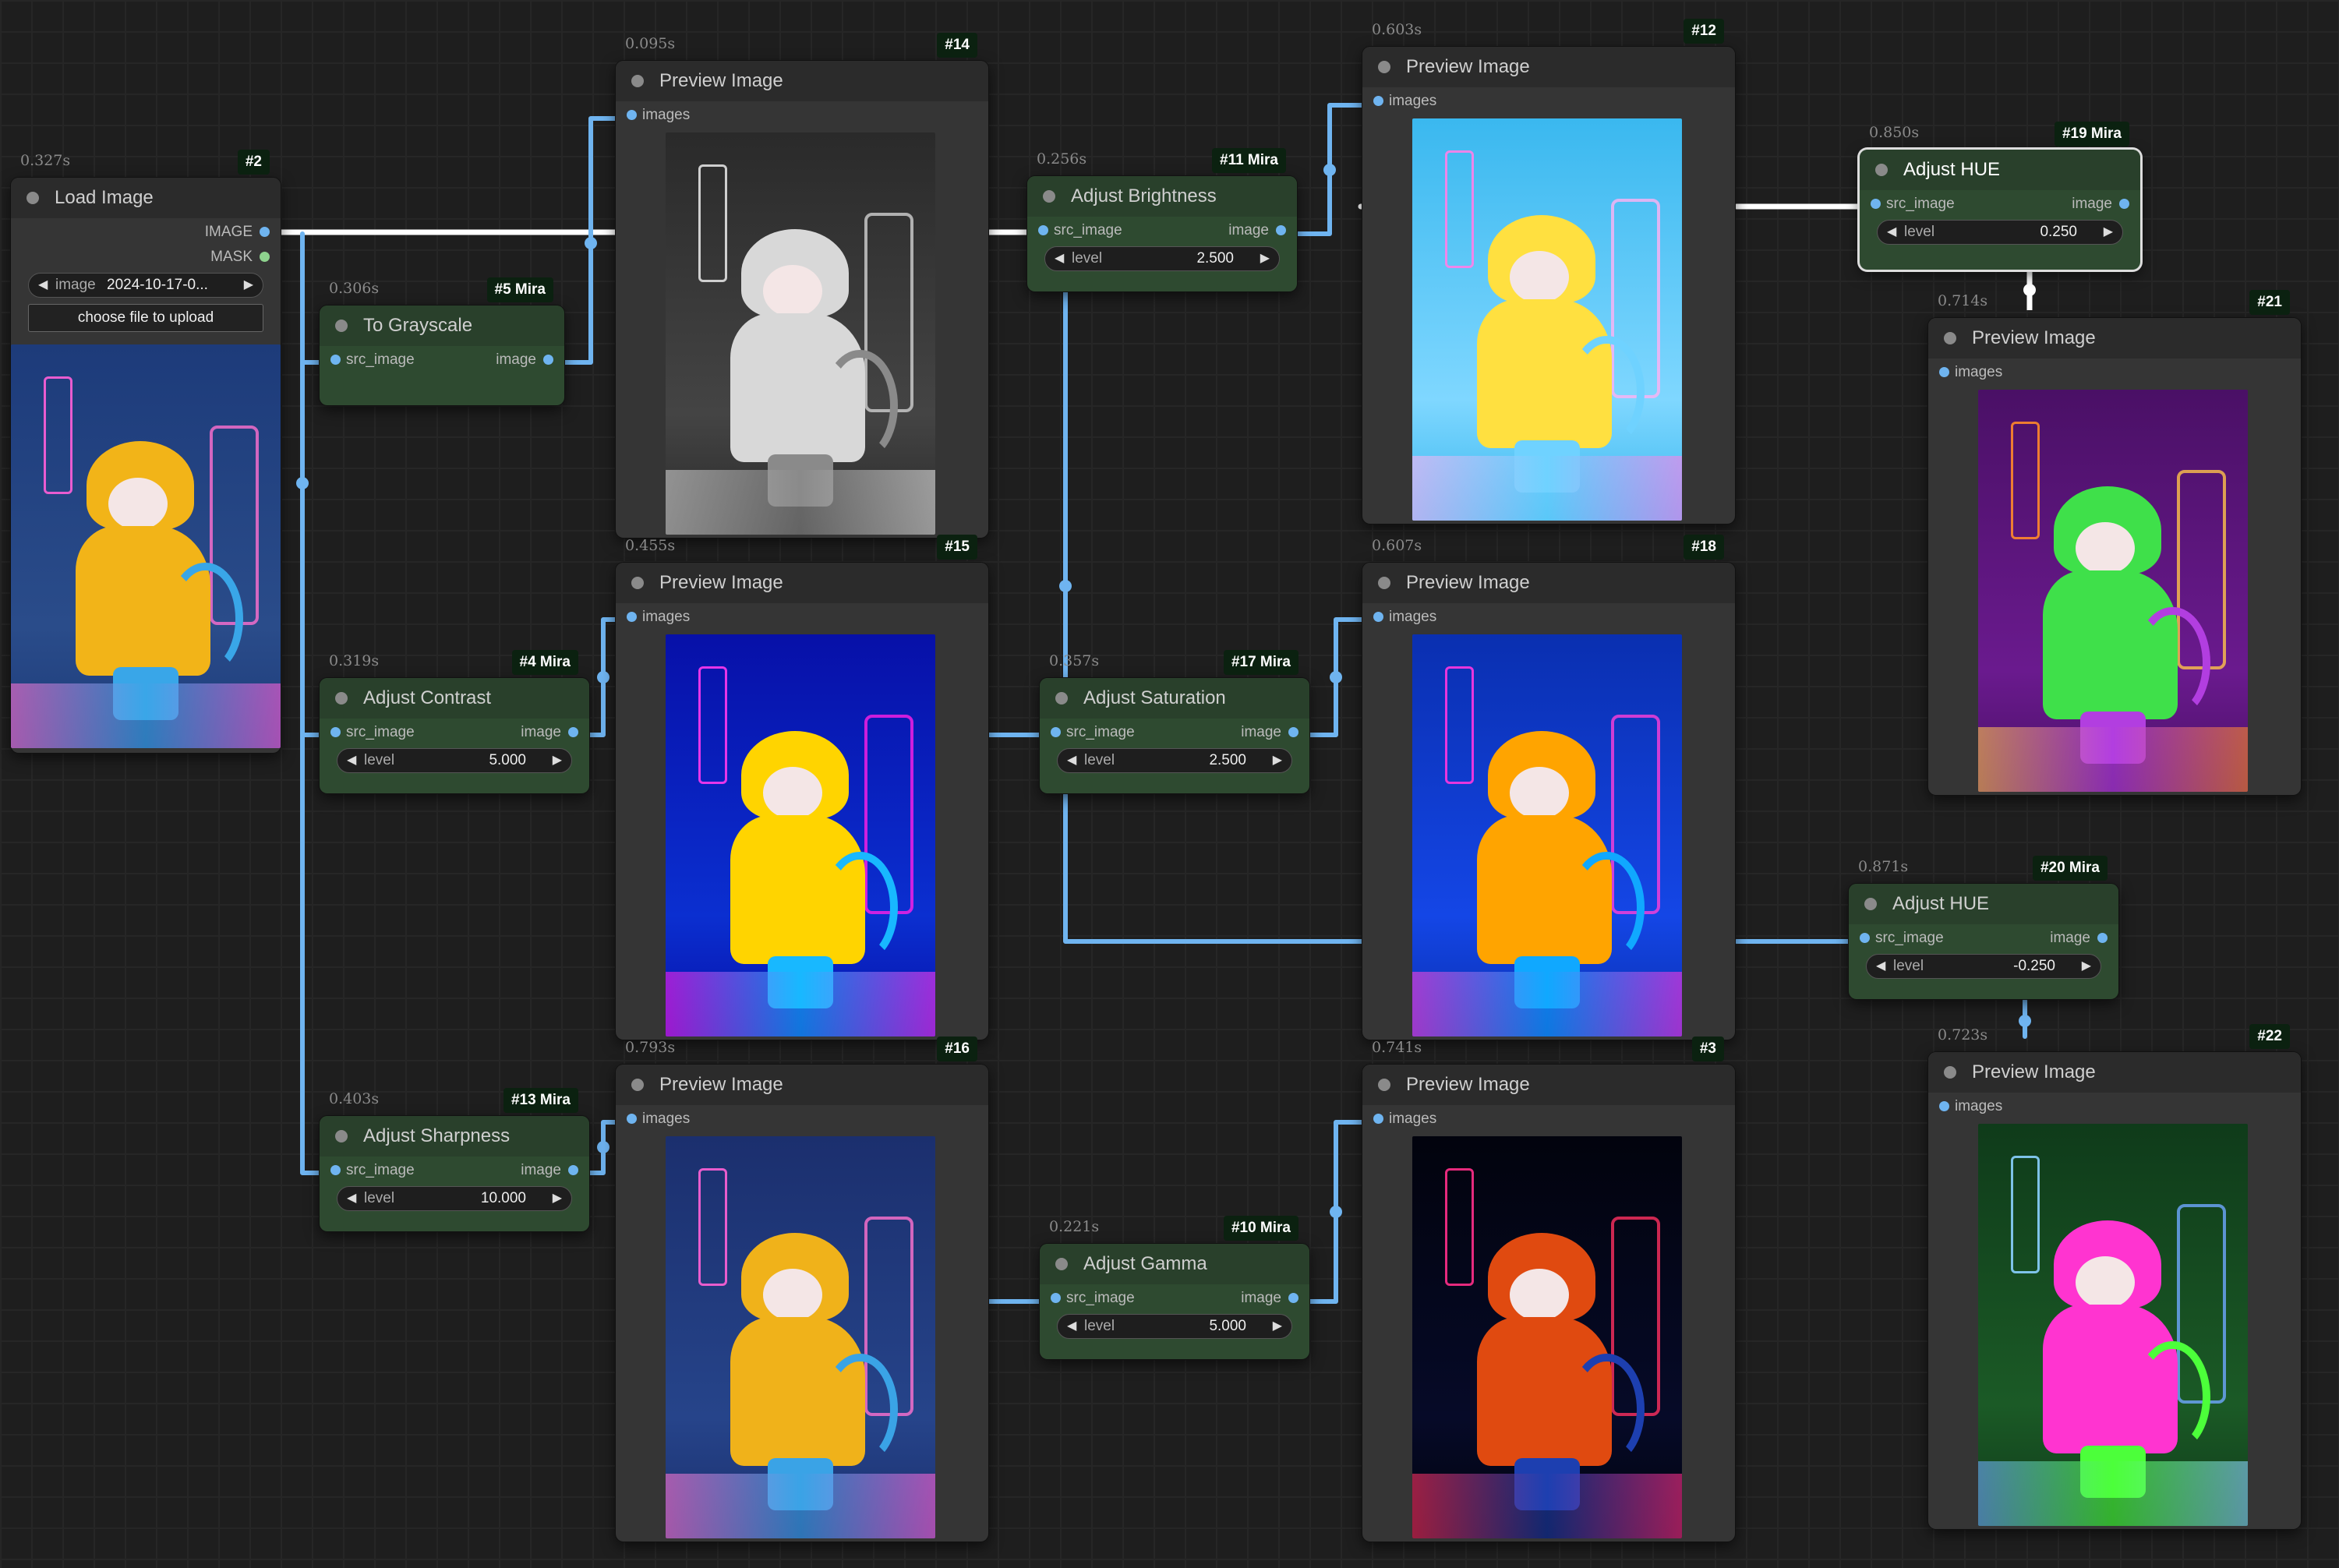 The height and width of the screenshot is (1568, 2339). What do you see at coordinates (1983, 966) in the screenshot?
I see `level-widget: ◀ level -0.250 ▶` at bounding box center [1983, 966].